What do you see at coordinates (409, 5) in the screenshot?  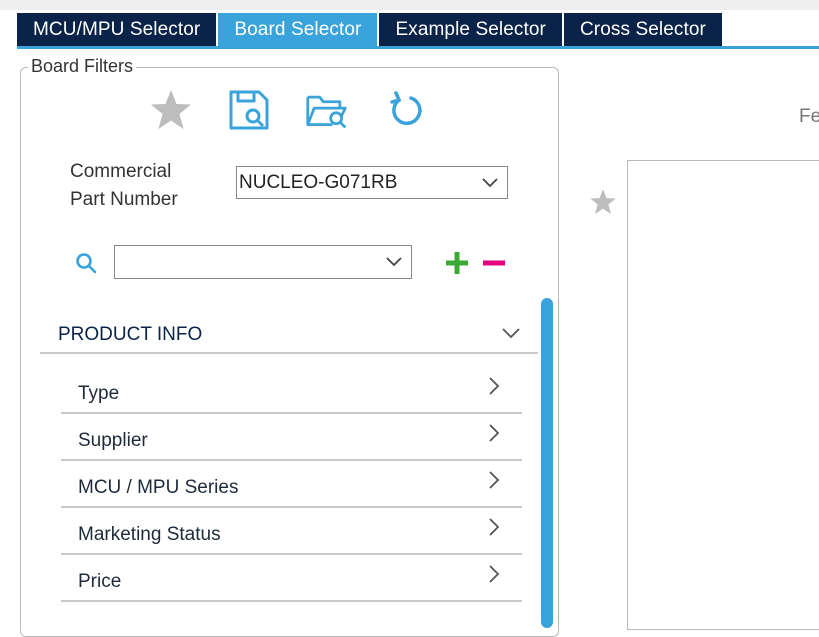 I see `top-strip` at bounding box center [409, 5].